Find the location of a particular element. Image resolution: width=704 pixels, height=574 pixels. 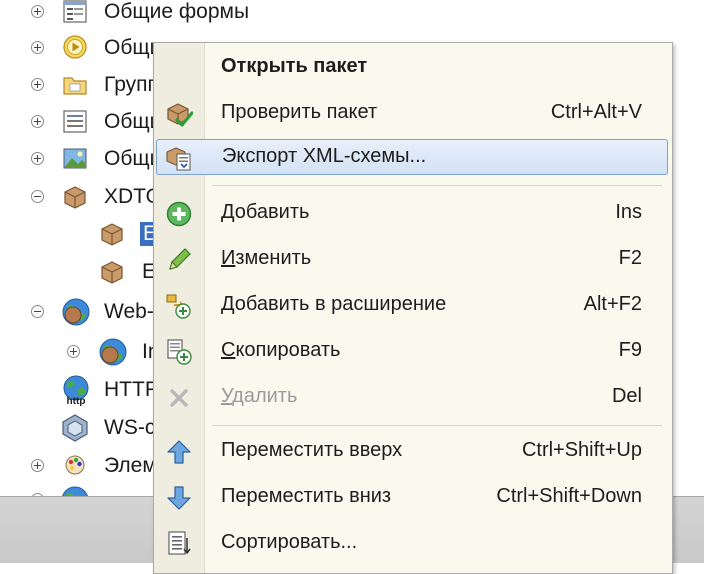

tree-item-label: Групп is located at coordinates (131, 84).